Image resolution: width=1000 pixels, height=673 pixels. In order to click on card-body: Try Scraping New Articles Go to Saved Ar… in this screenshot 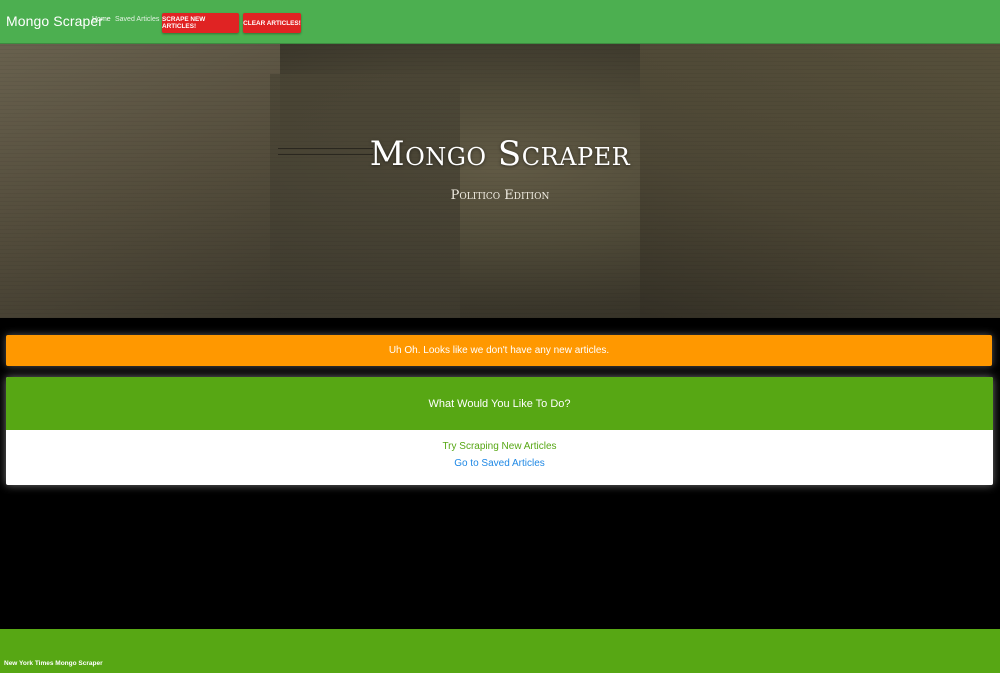, I will do `click(499, 457)`.